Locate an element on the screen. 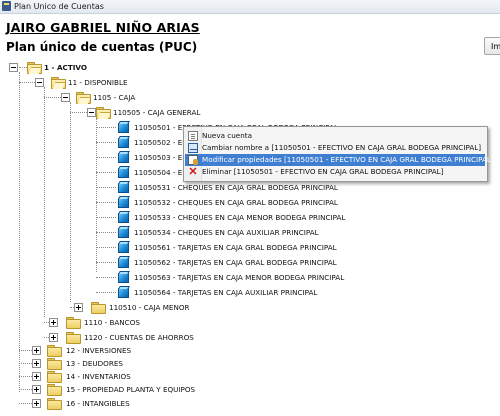 This screenshot has height=416, width=500. window-title: Plan Unico de Cuentas is located at coordinates (59, 6).